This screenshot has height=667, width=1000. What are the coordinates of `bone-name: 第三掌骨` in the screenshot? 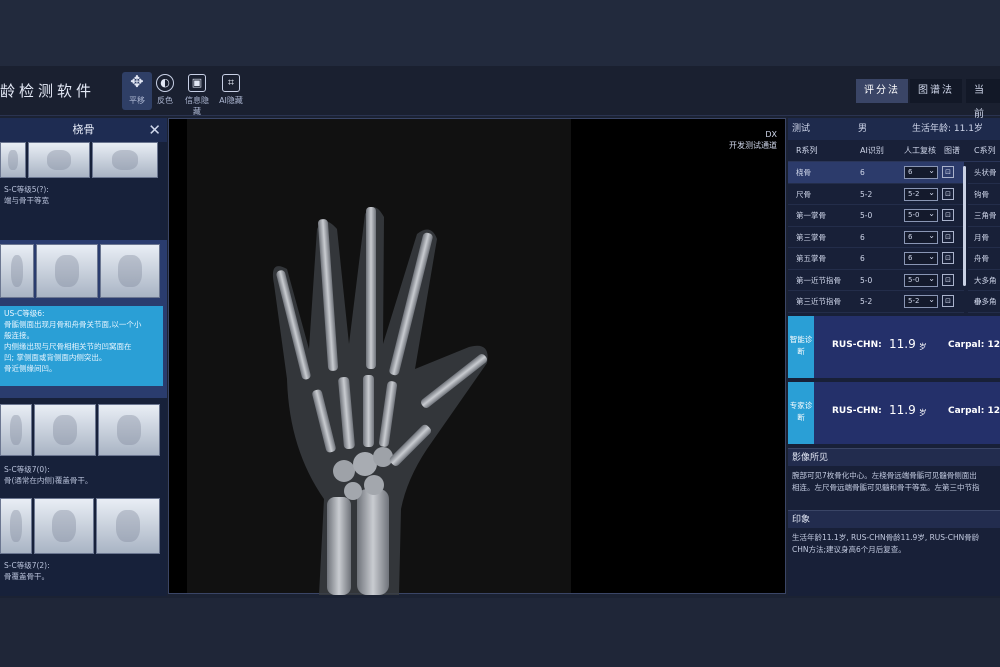 It's located at (811, 237).